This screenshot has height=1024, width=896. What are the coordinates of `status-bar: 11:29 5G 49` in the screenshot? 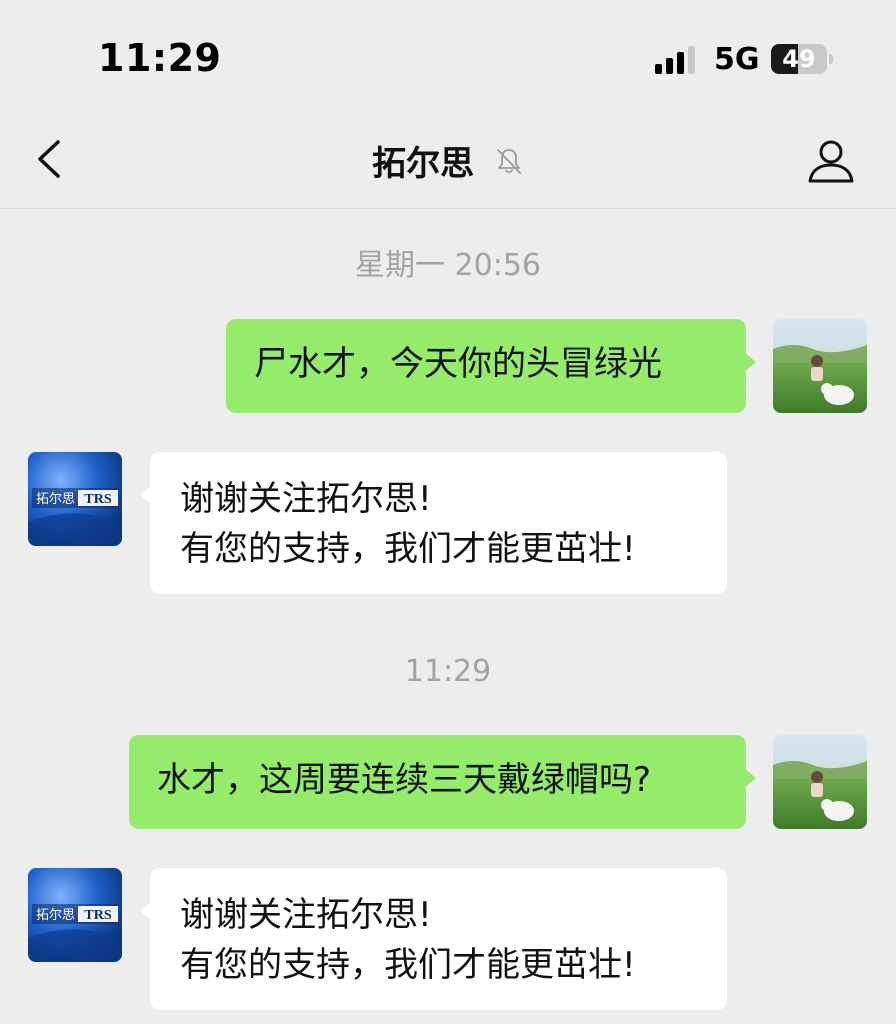 It's located at (448, 55).